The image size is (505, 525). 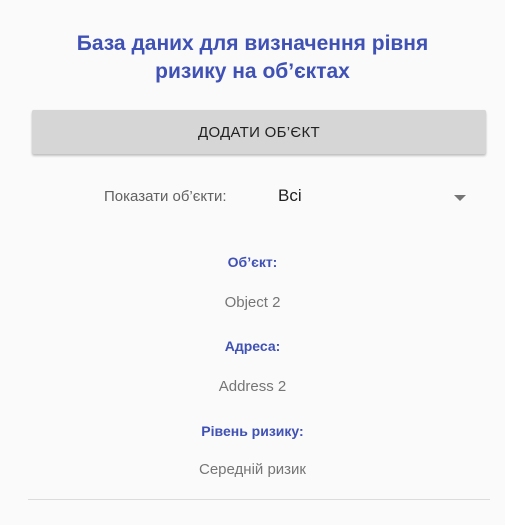 I want to click on object-value: Object 2, so click(x=252, y=302).